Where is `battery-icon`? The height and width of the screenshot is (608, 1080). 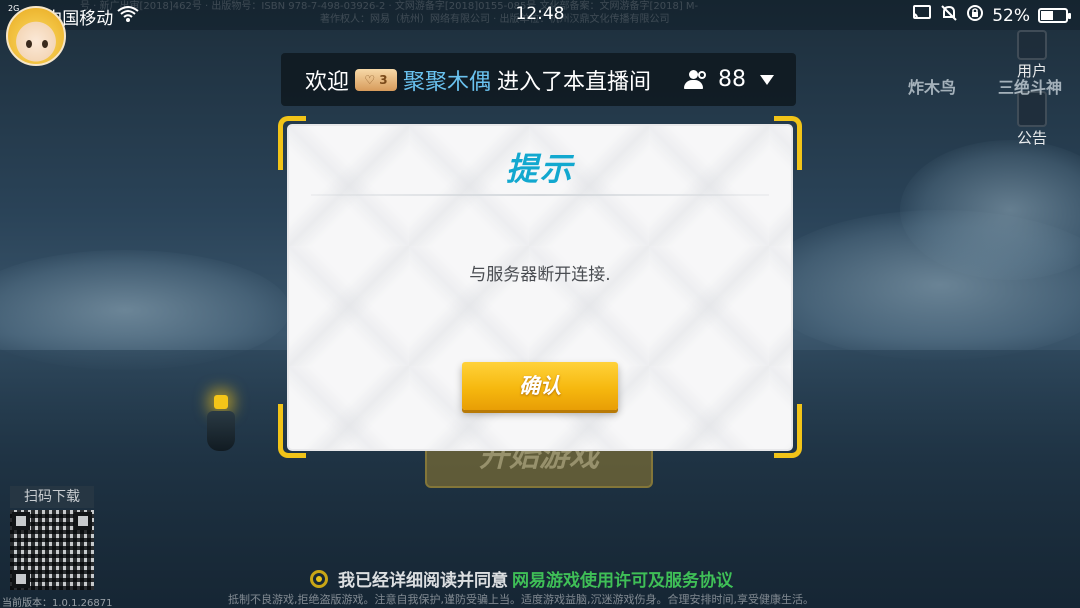 battery-icon is located at coordinates (1054, 15).